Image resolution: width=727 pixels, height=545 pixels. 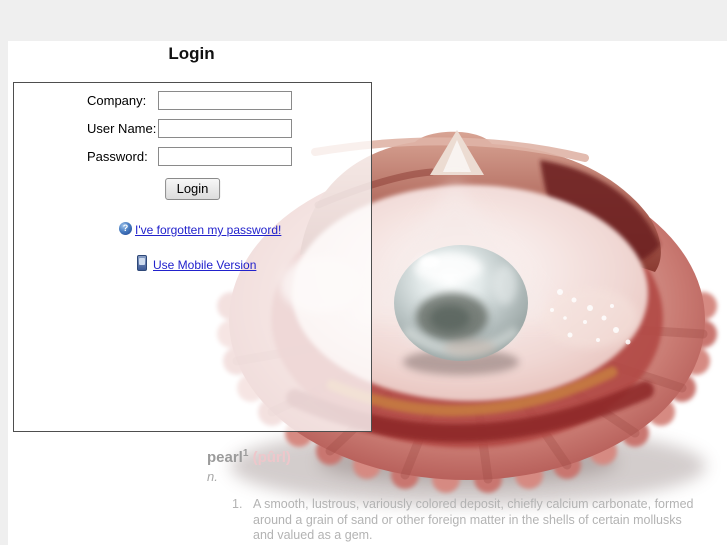 I want to click on mobile-phone-icon, so click(x=142, y=263).